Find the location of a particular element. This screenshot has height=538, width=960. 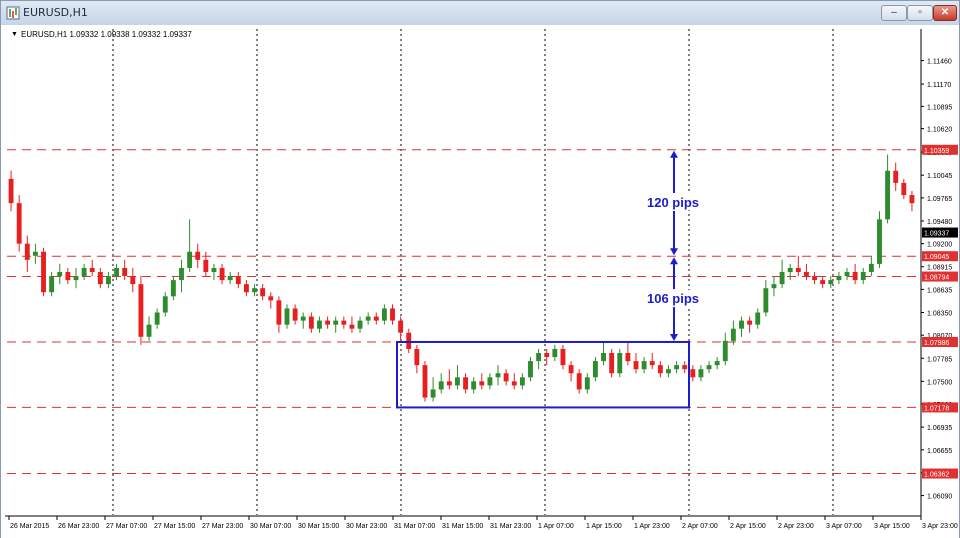

price-tick-label: 1.06655 is located at coordinates (939, 451).